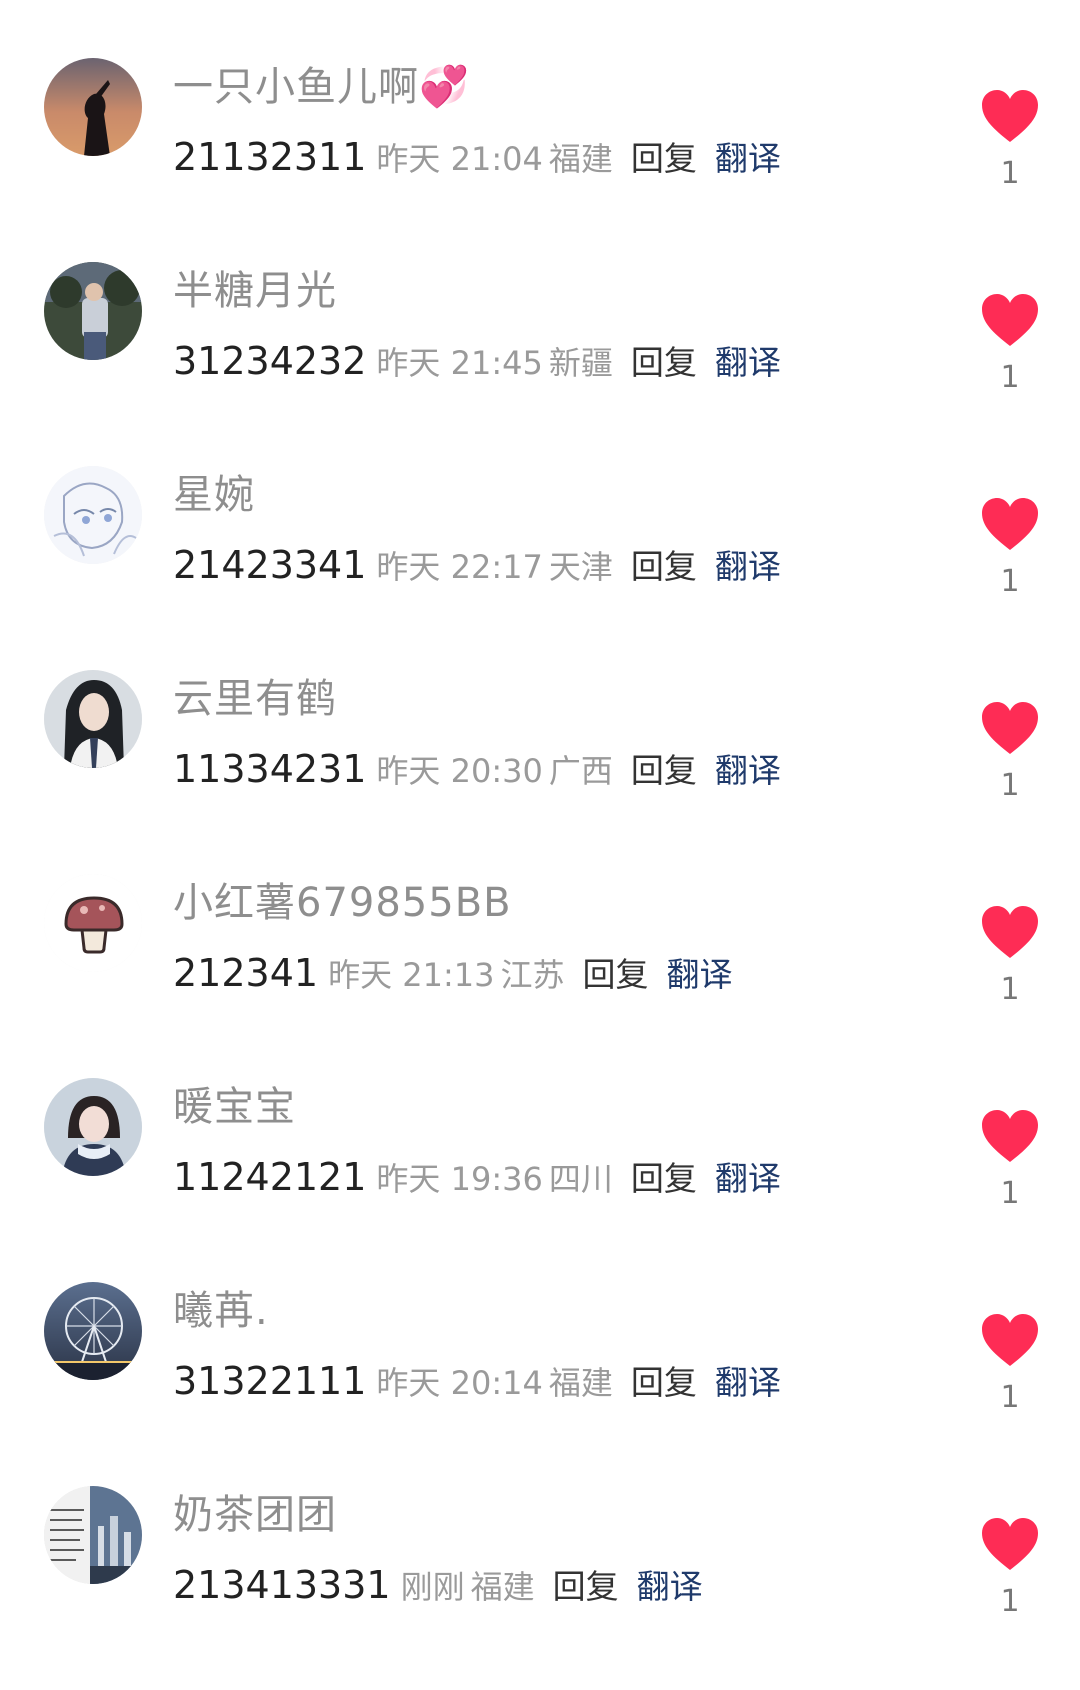  I want to click on comment-item: 云里有鹤 11334231 昨天 20:30 广西 回复 翻译 1, so click(540, 754).